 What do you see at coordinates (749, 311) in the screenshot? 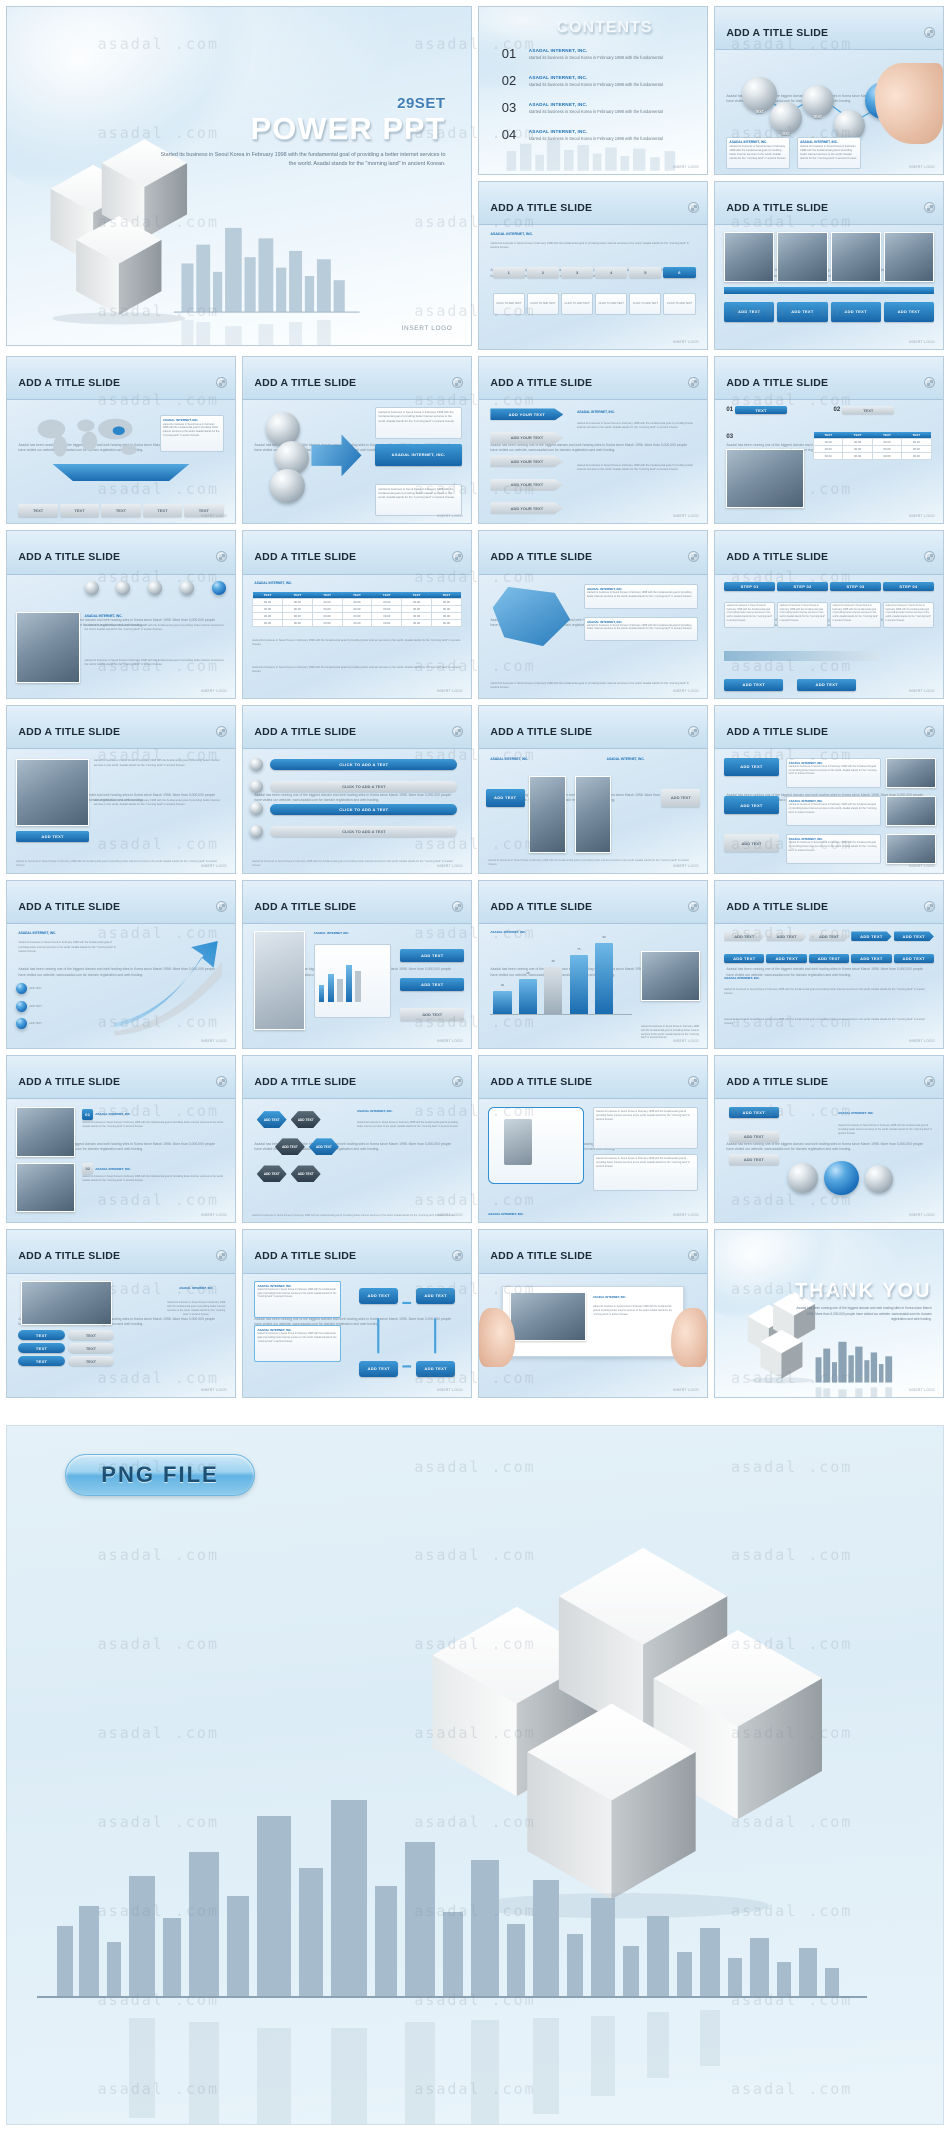
I see `add-text-box-1: ADD TEXT` at bounding box center [749, 311].